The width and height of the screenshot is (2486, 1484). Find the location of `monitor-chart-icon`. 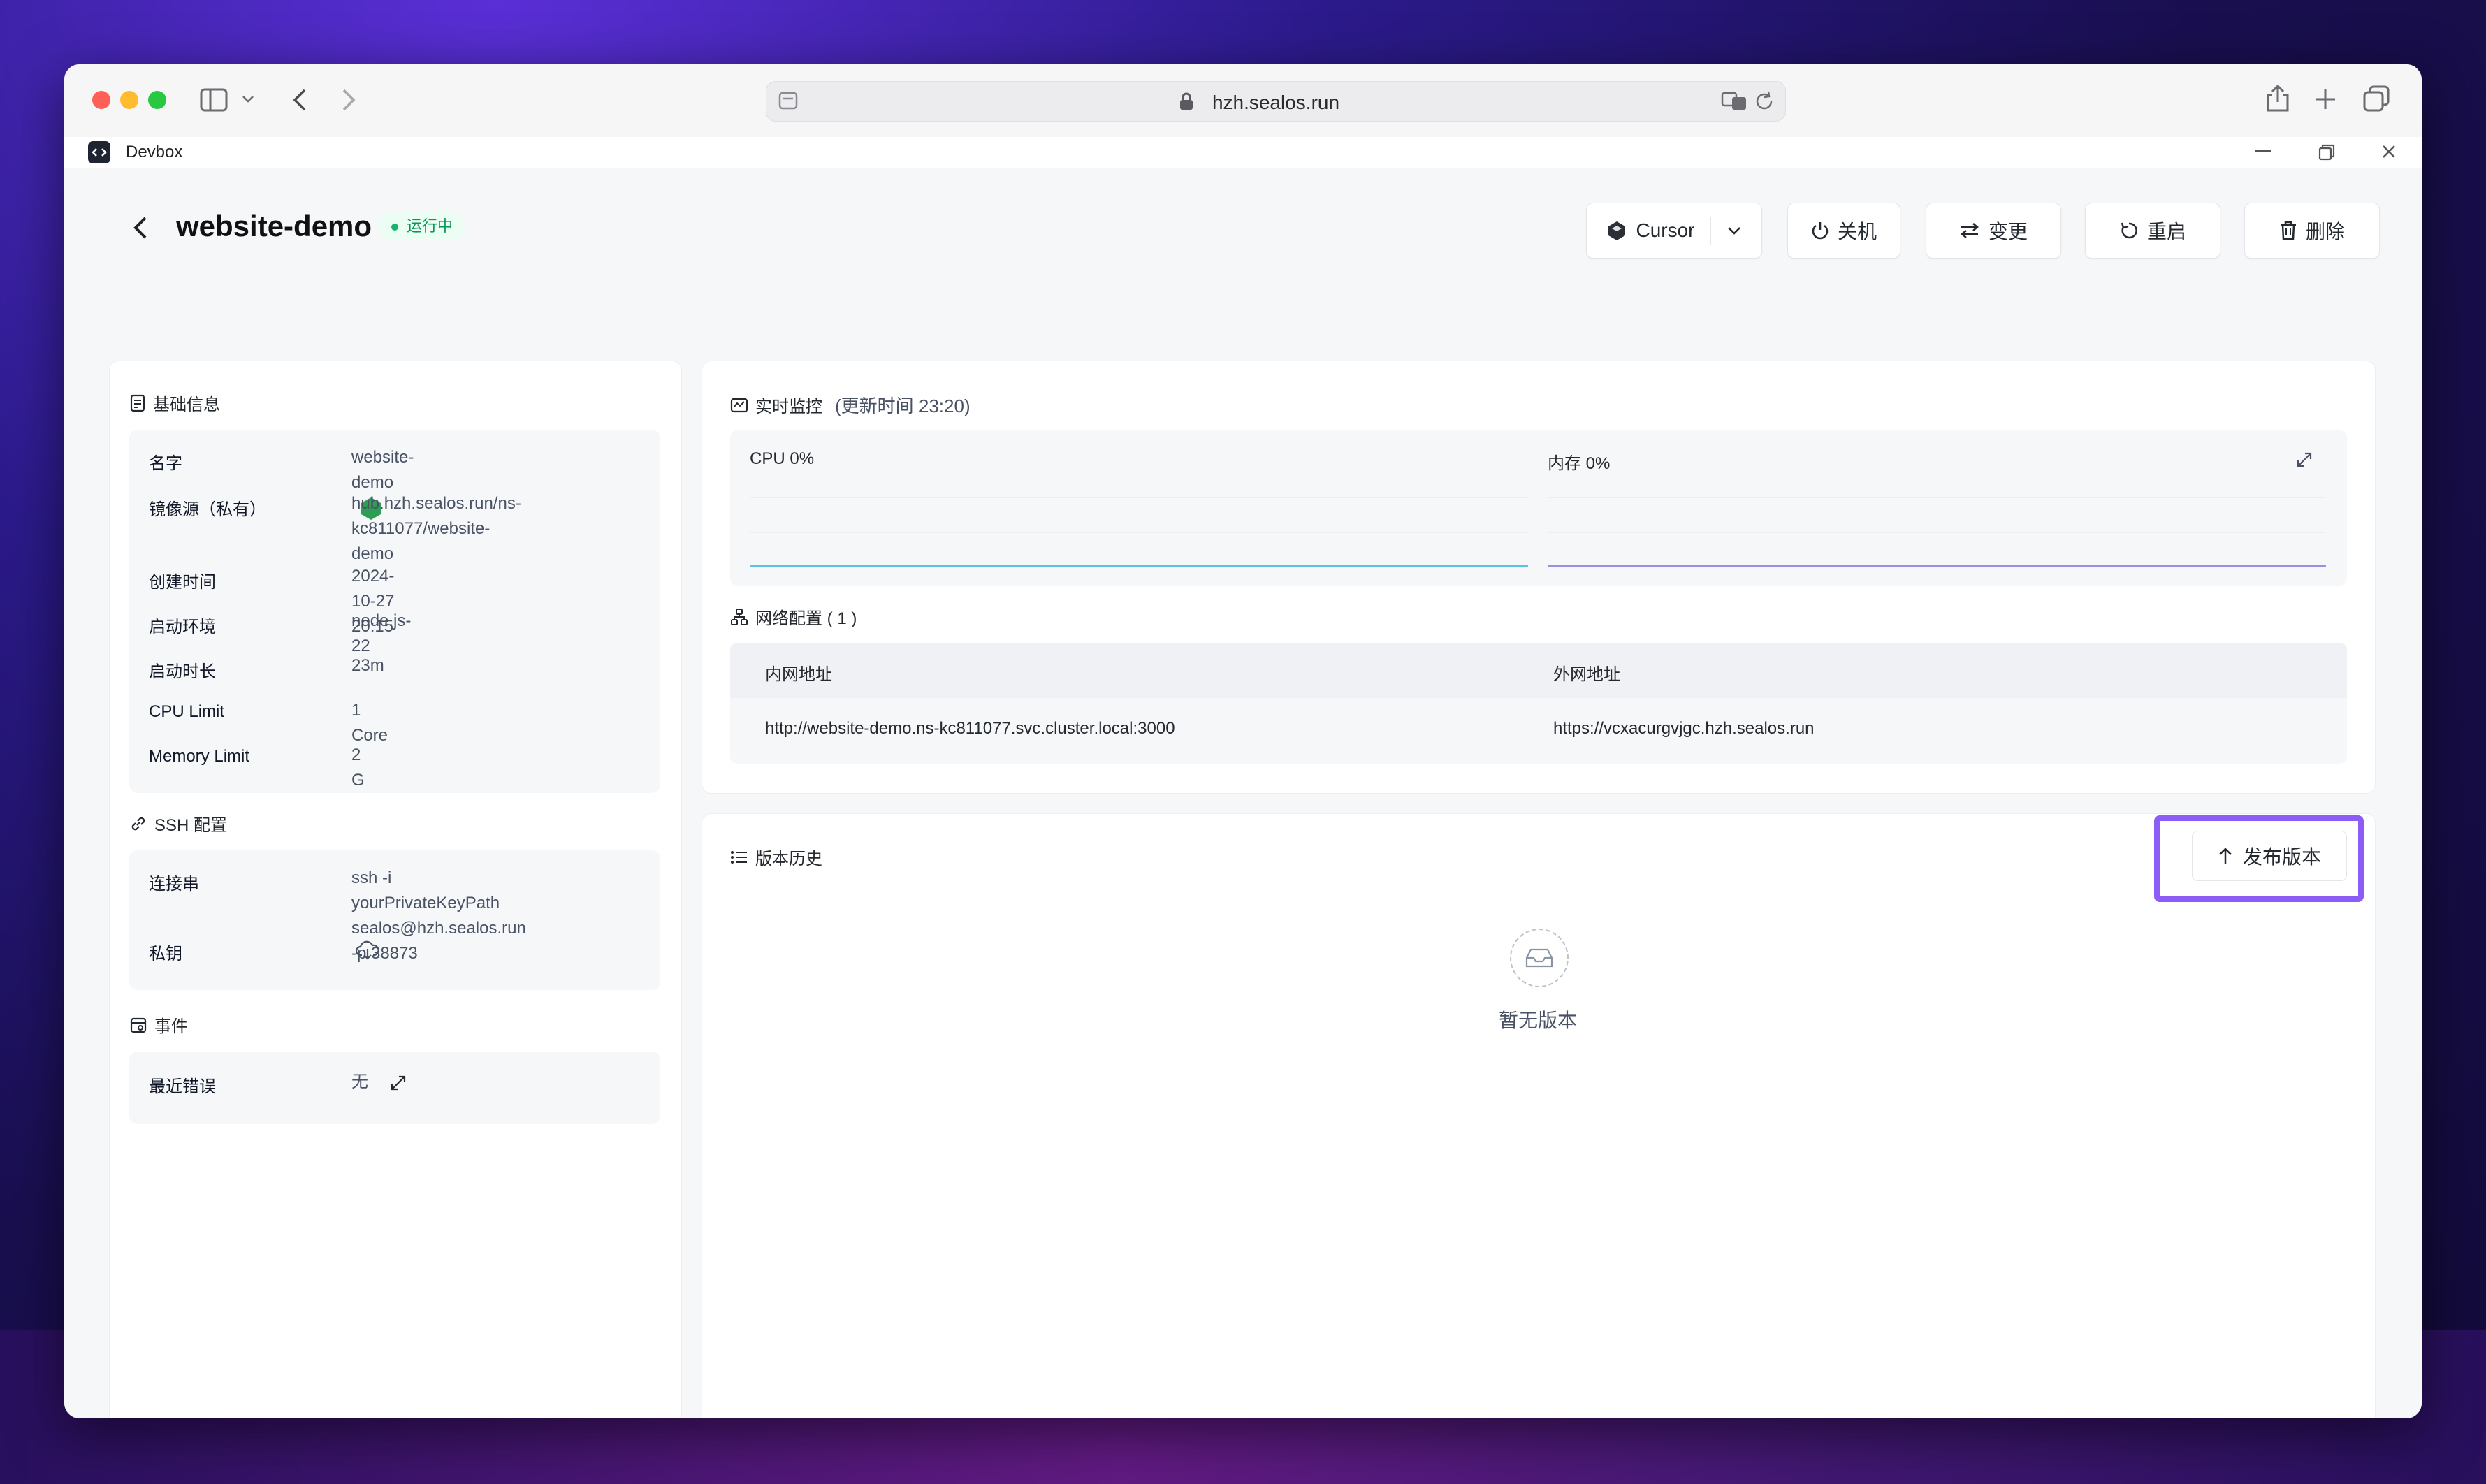

monitor-chart-icon is located at coordinates (739, 405).